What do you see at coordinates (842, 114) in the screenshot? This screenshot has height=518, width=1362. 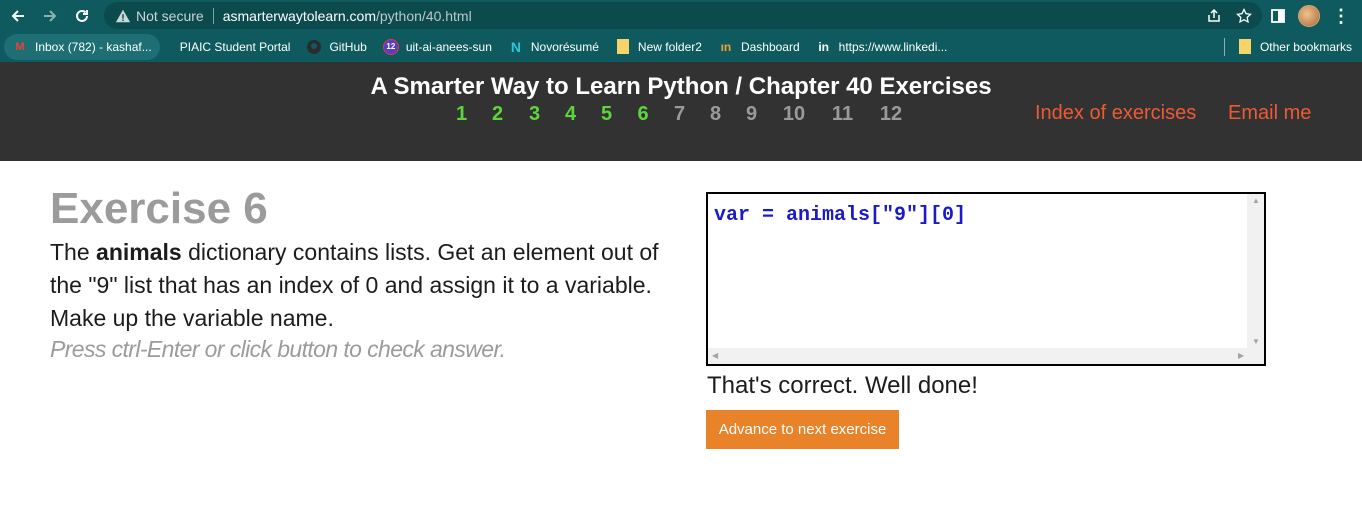 I see `exercise-link-11: 11` at bounding box center [842, 114].